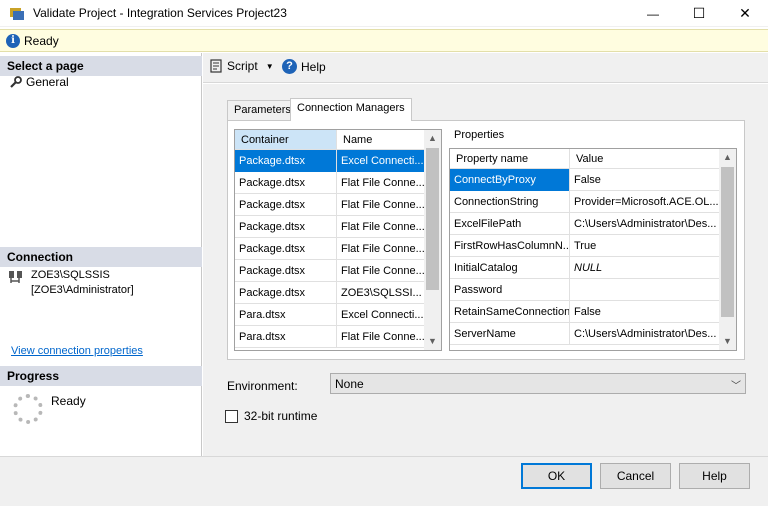 The height and width of the screenshot is (506, 768). I want to click on view-connection-properties-link: View connection properties, so click(77, 351).